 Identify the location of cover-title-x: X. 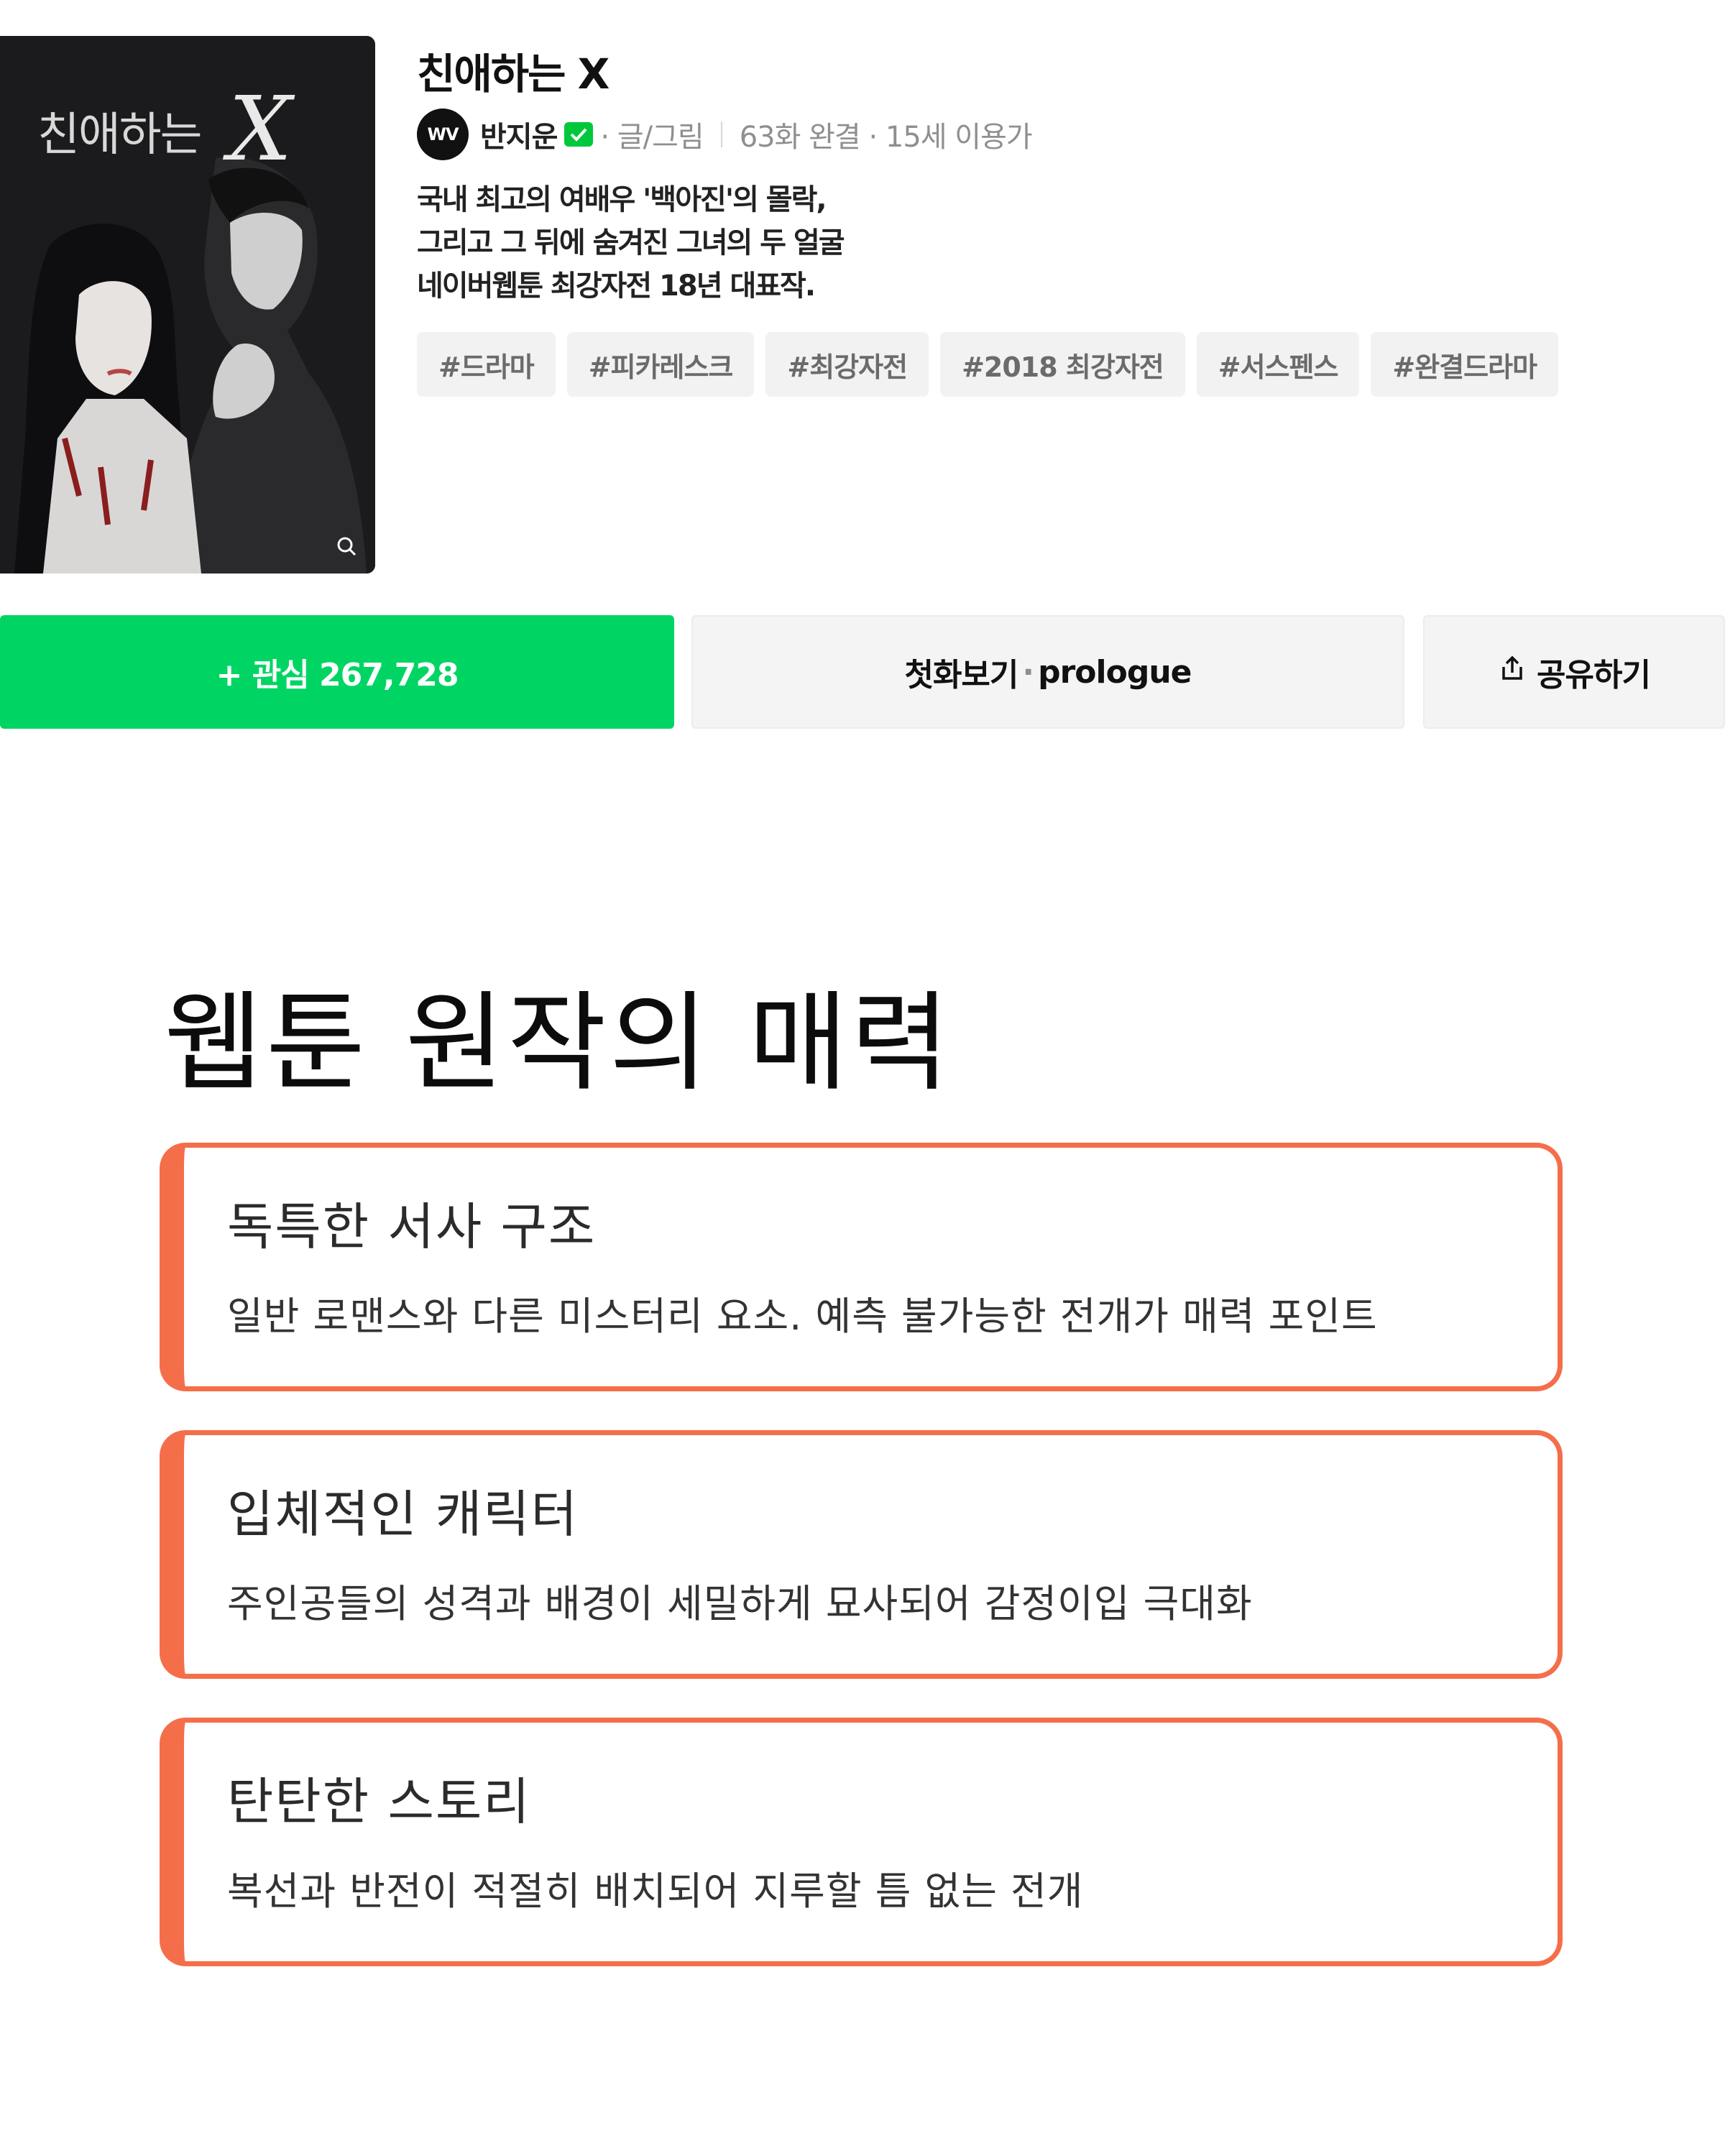
(261, 130).